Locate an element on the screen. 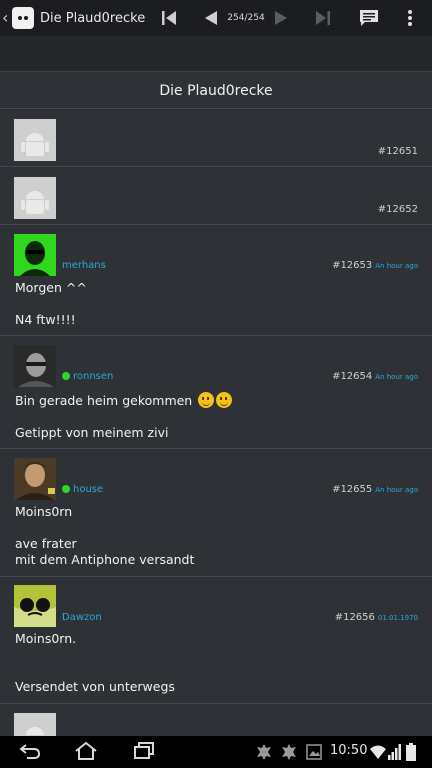  action-bar: ‹ Die Plaud0recke 254/254 is located at coordinates (216, 18).